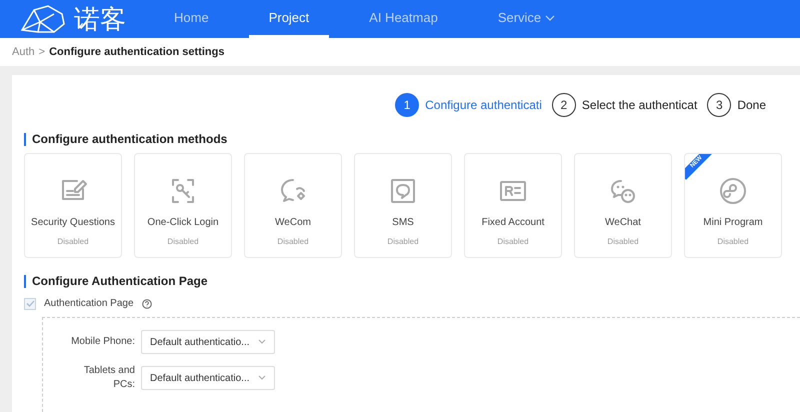  I want to click on section-title: Configure Authentication Page, so click(412, 281).